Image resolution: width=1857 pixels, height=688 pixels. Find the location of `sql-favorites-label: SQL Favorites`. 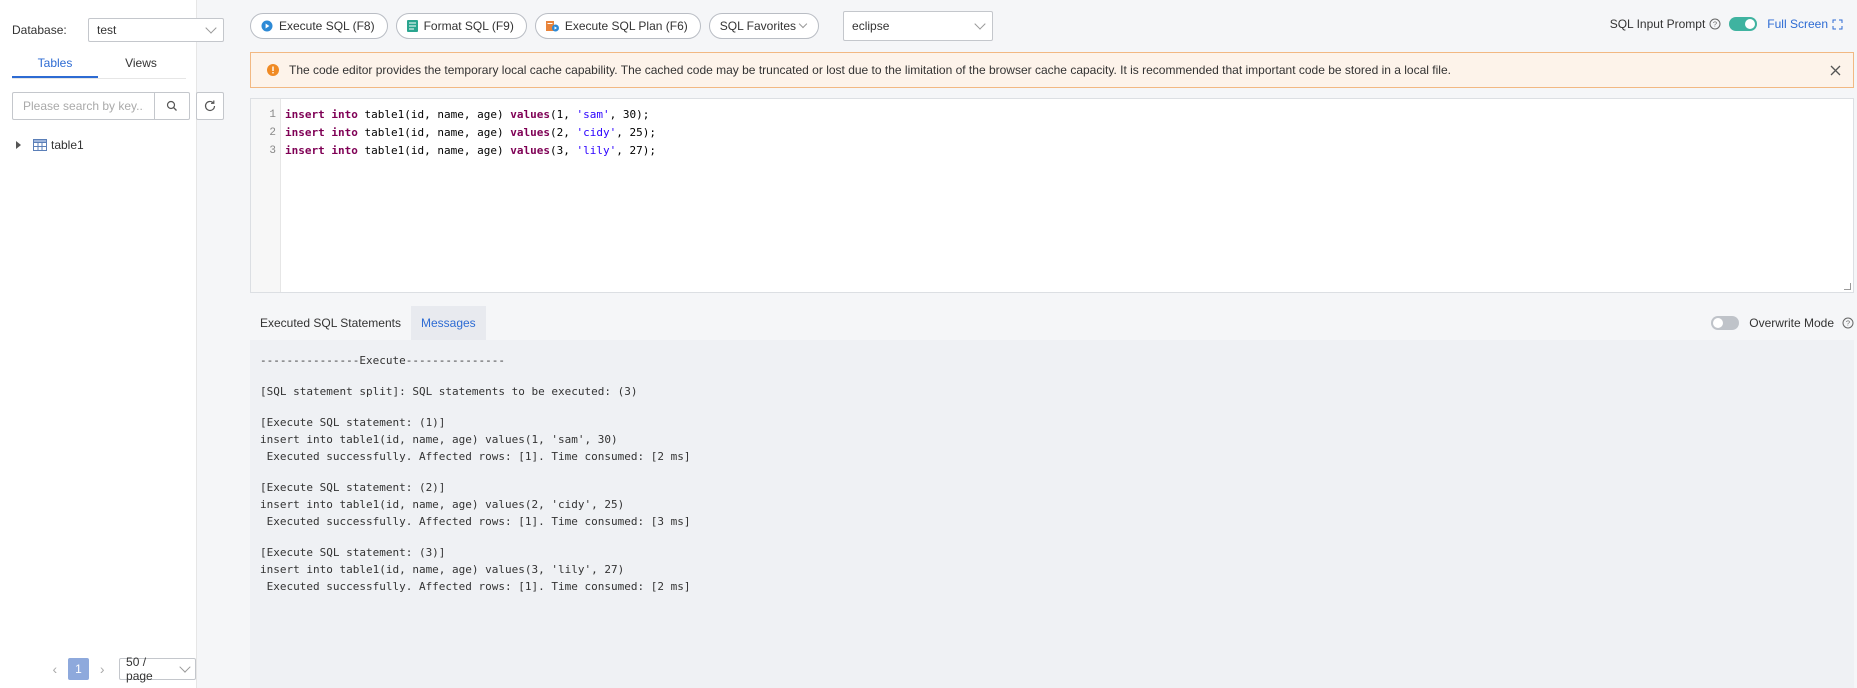

sql-favorites-label: SQL Favorites is located at coordinates (758, 26).